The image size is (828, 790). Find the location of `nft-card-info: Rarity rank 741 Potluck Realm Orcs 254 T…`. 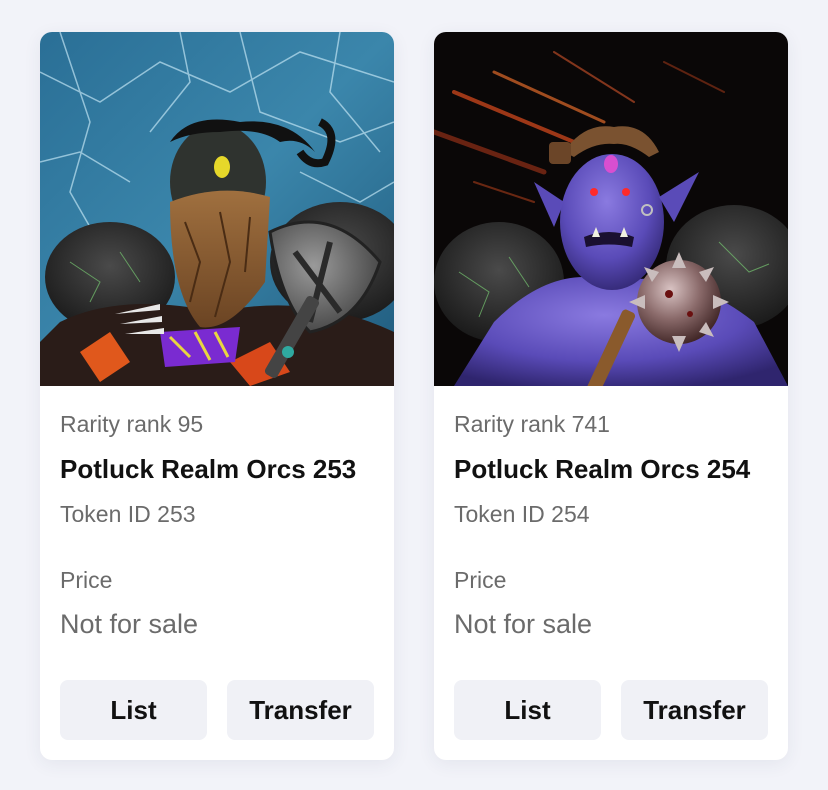

nft-card-info: Rarity rank 741 Potluck Realm Orcs 254 T… is located at coordinates (611, 525).